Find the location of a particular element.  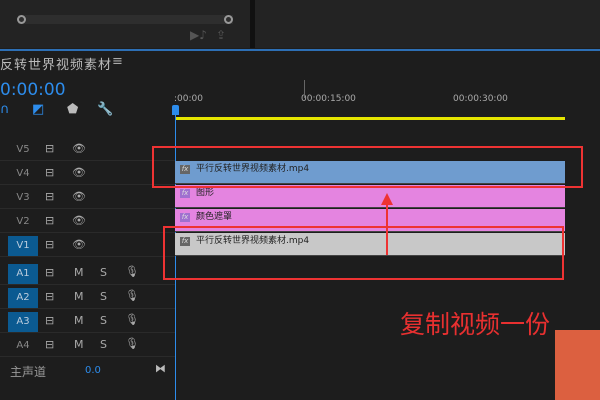

panel-divider is located at coordinates (252, 24).